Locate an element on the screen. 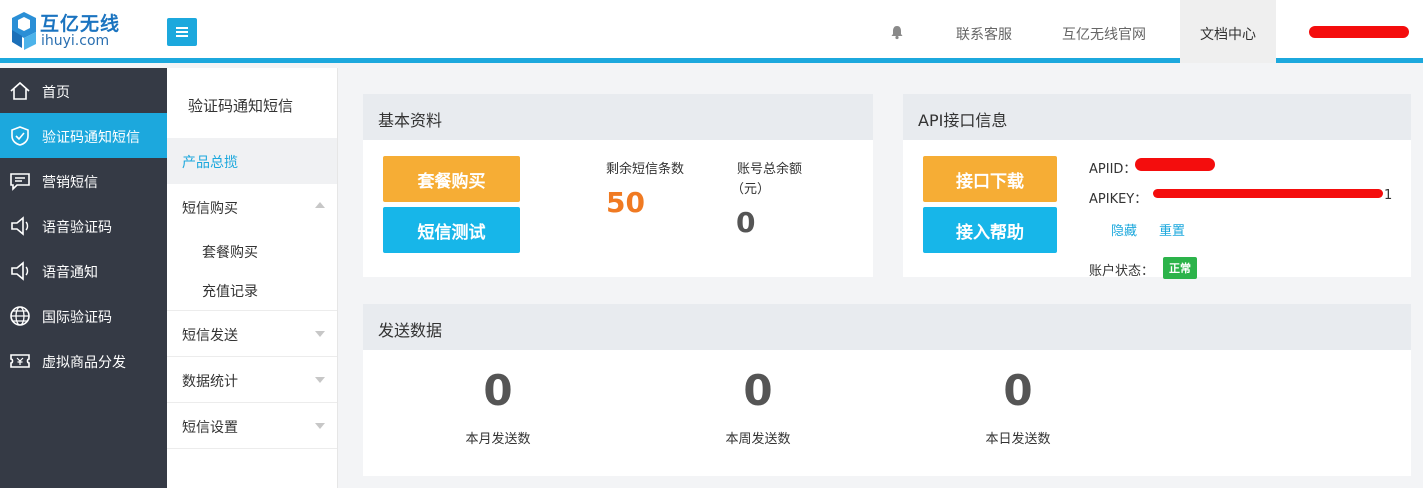 Image resolution: width=1423 pixels, height=488 pixels. week-send-count: 0 is located at coordinates (758, 390).